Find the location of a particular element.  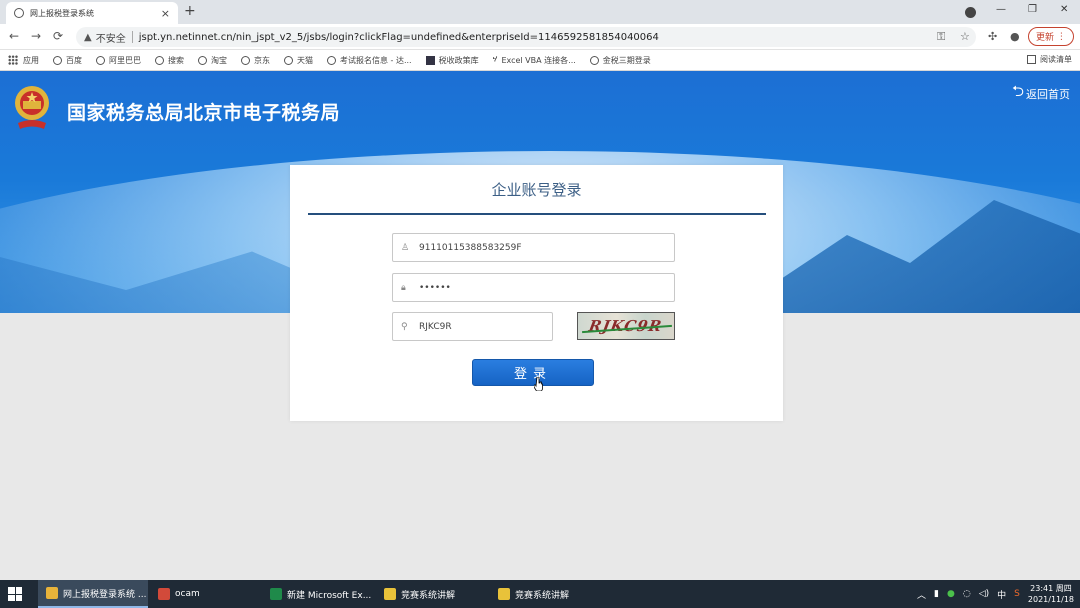

bookmark-label: 阿里巴巴 is located at coordinates (125, 60).